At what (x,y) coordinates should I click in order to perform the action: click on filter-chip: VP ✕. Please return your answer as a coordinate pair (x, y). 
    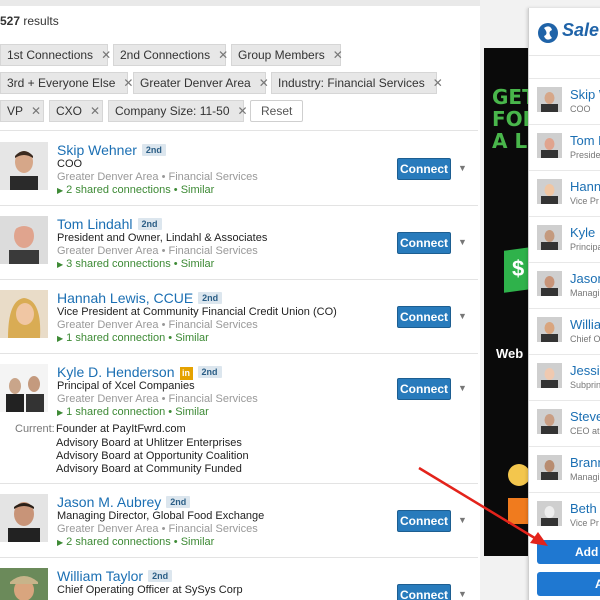
    Looking at the image, I should click on (22, 111).